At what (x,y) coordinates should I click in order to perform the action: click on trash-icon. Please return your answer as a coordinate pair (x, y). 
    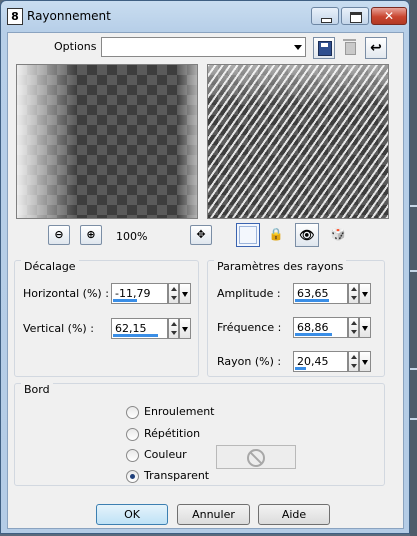
    Looking at the image, I should click on (349, 47).